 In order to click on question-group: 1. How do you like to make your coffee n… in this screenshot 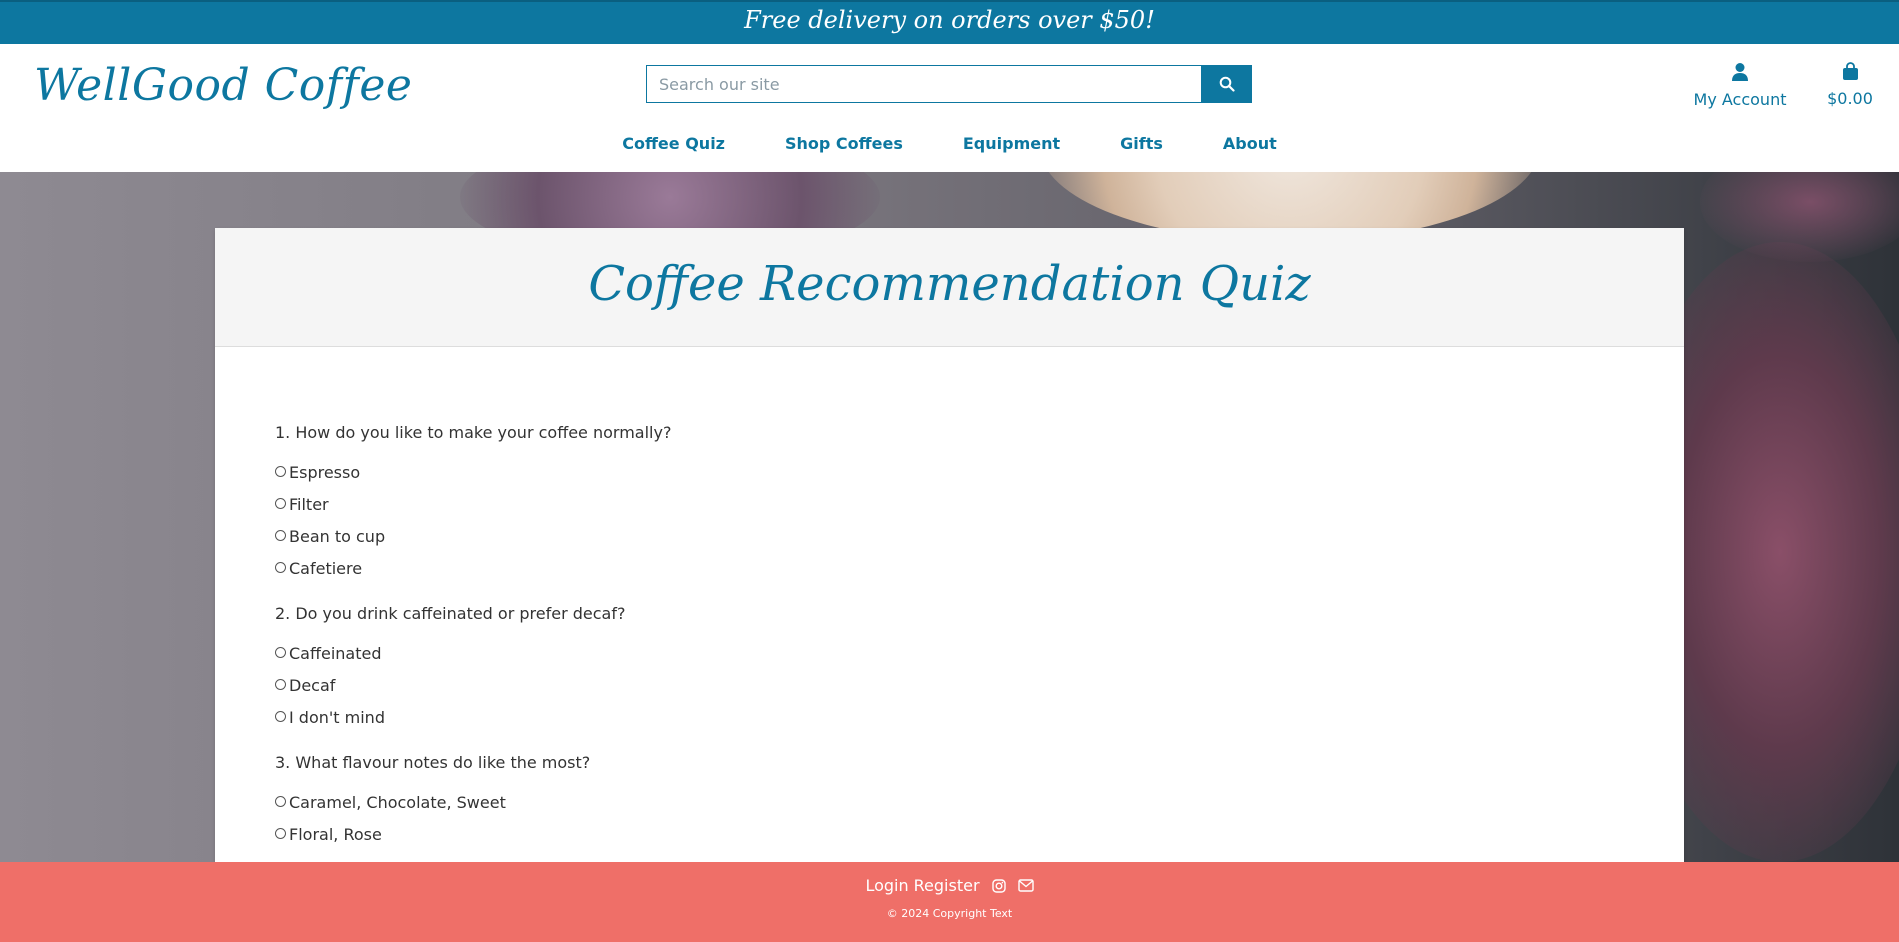, I will do `click(979, 503)`.